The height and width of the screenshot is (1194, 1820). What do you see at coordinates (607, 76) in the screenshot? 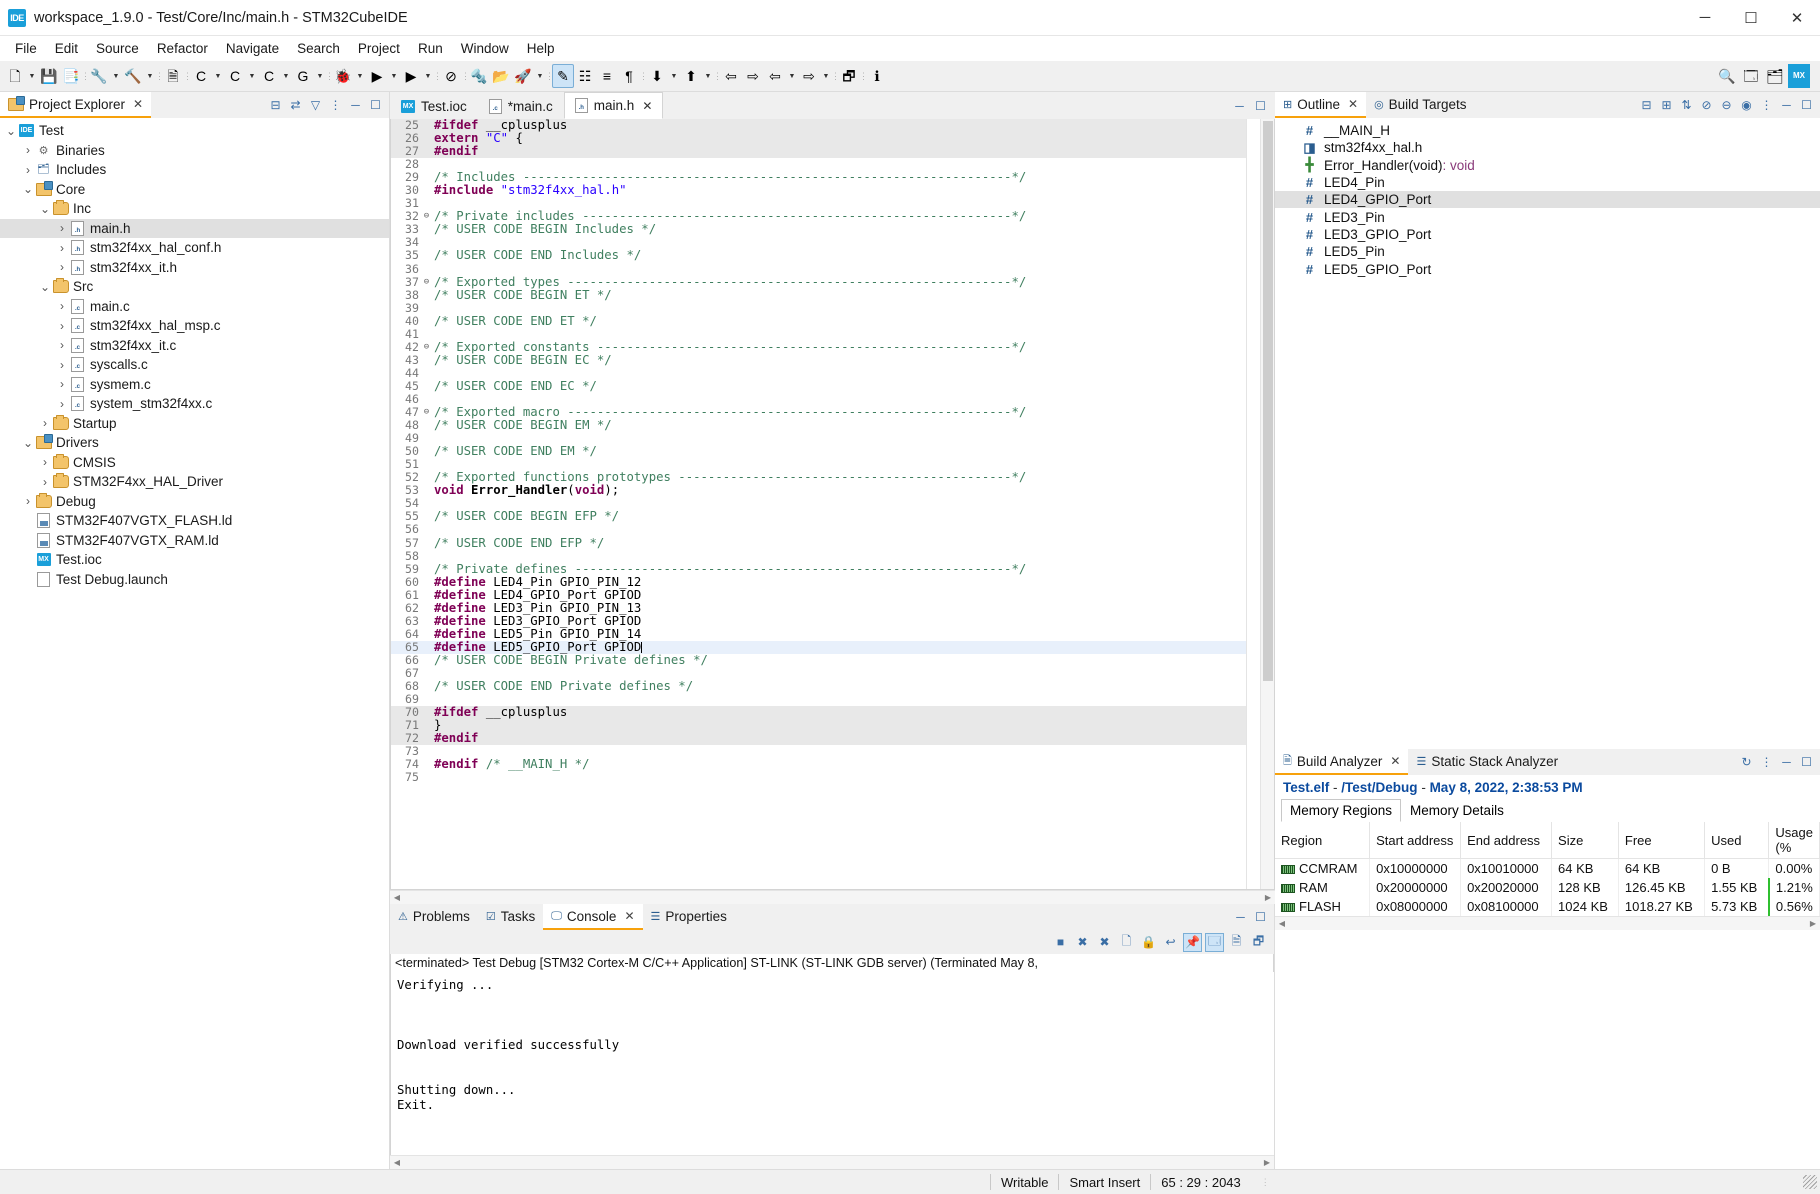
I see `block-selection-button: ≡` at bounding box center [607, 76].